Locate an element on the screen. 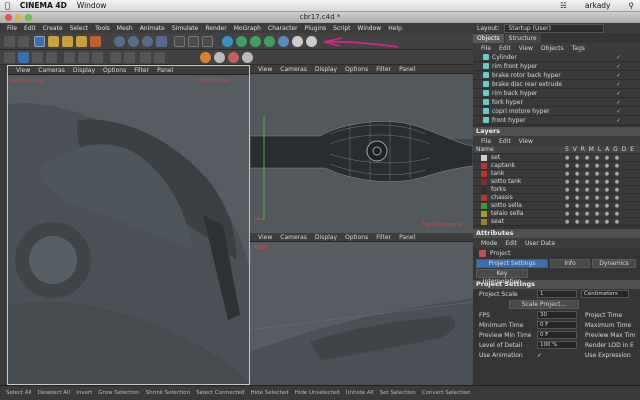  status-hide-unselected: Hide Unselected is located at coordinates (317, 393).